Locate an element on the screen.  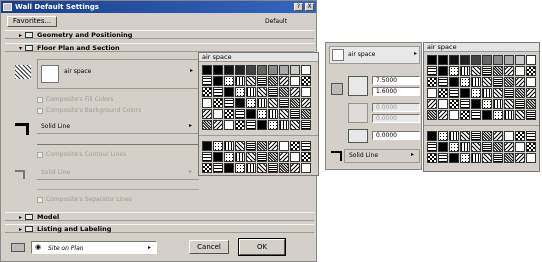
spacing-y-field: 1.6000 is located at coordinates (396, 91).